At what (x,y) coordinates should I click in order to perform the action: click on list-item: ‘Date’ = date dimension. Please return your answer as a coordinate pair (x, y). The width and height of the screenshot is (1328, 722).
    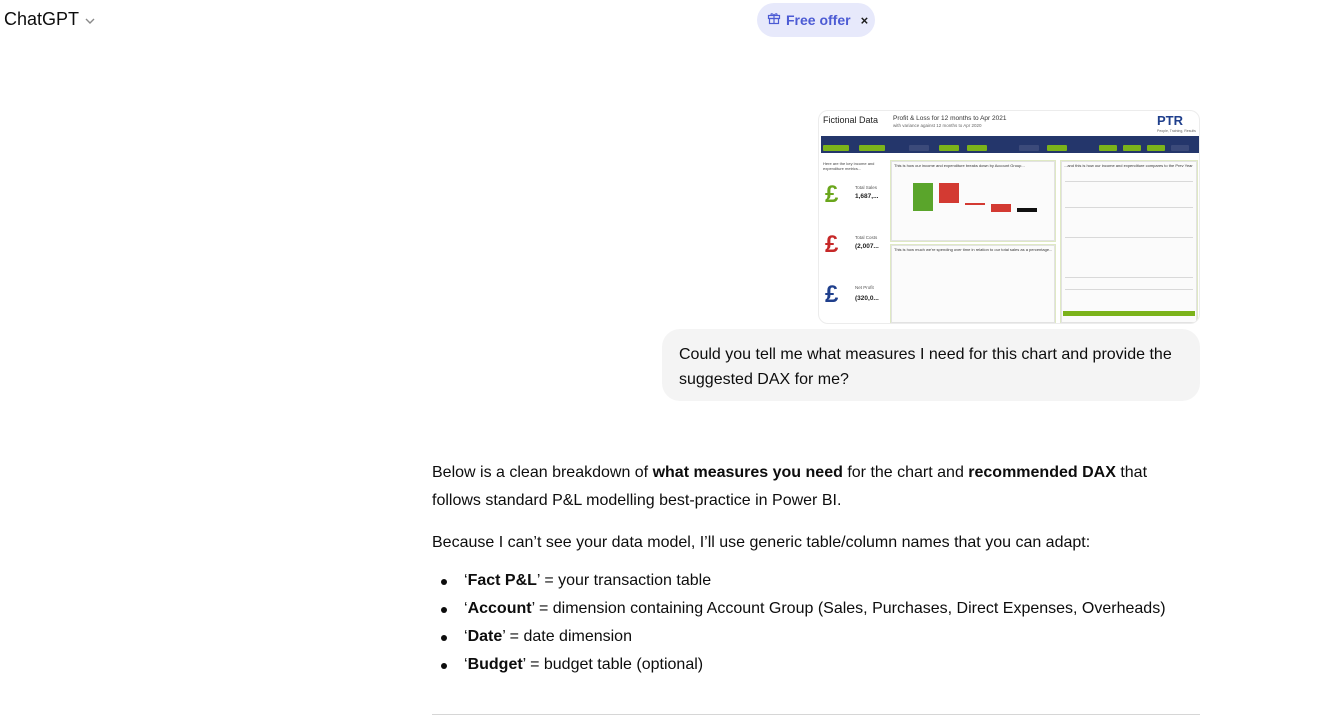
    Looking at the image, I should click on (816, 637).